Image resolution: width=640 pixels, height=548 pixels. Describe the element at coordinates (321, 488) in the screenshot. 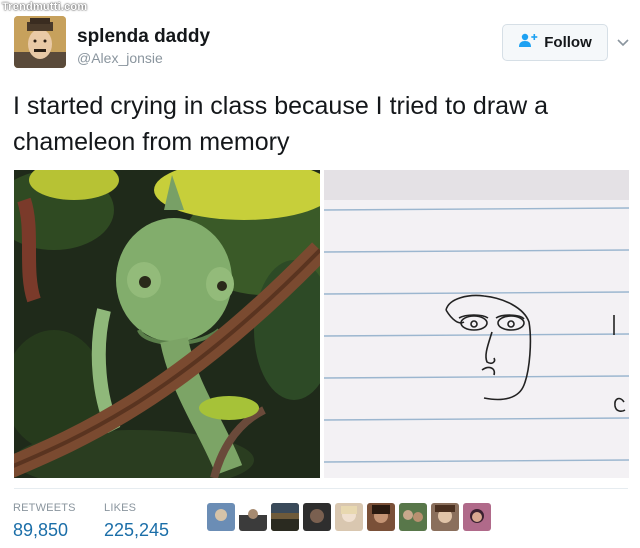

I see `divider` at that location.